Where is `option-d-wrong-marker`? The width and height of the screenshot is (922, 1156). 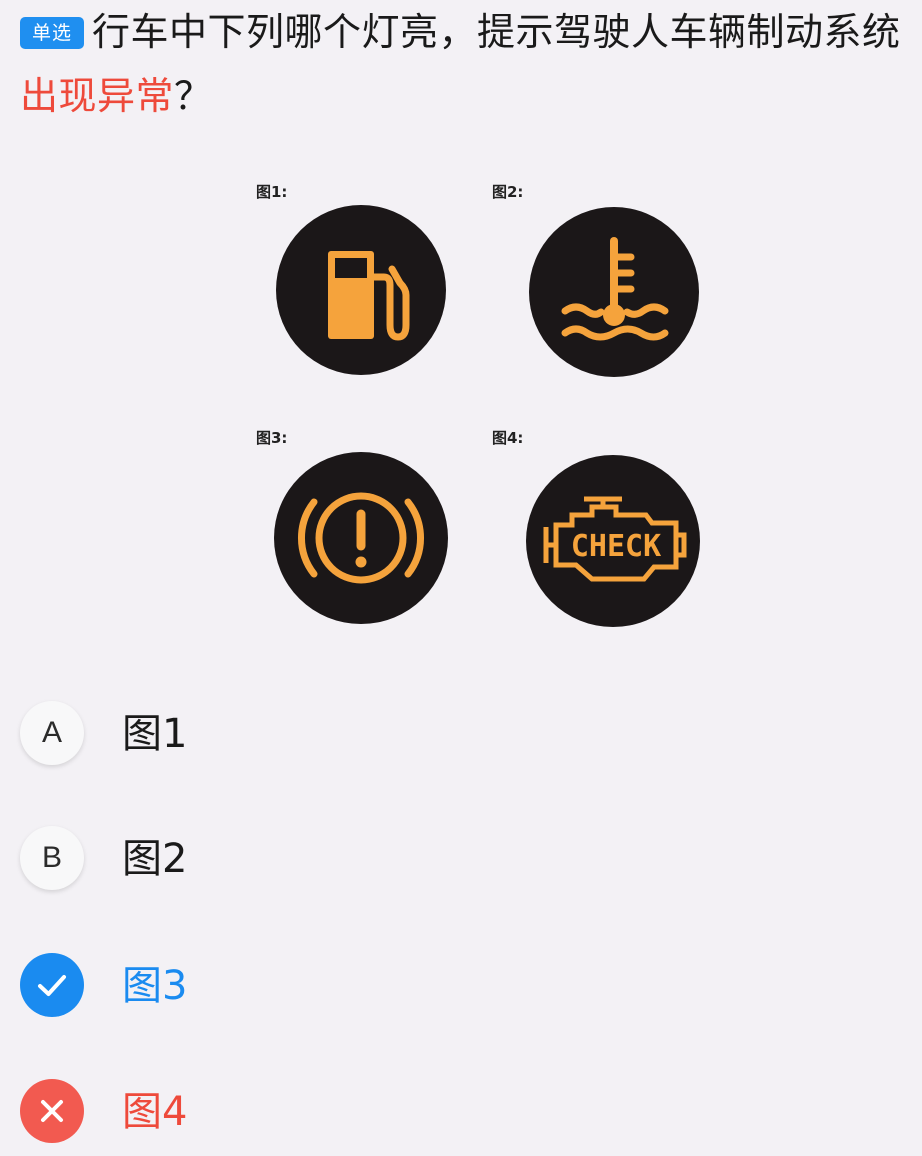 option-d-wrong-marker is located at coordinates (52, 1111).